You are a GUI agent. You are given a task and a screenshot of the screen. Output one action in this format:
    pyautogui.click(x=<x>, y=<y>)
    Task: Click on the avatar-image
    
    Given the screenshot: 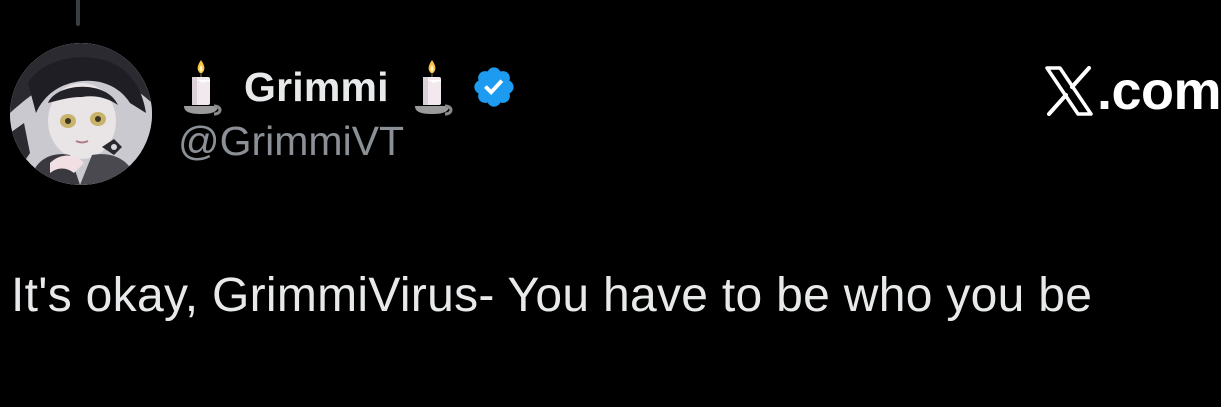 What is the action you would take?
    pyautogui.click(x=81, y=114)
    